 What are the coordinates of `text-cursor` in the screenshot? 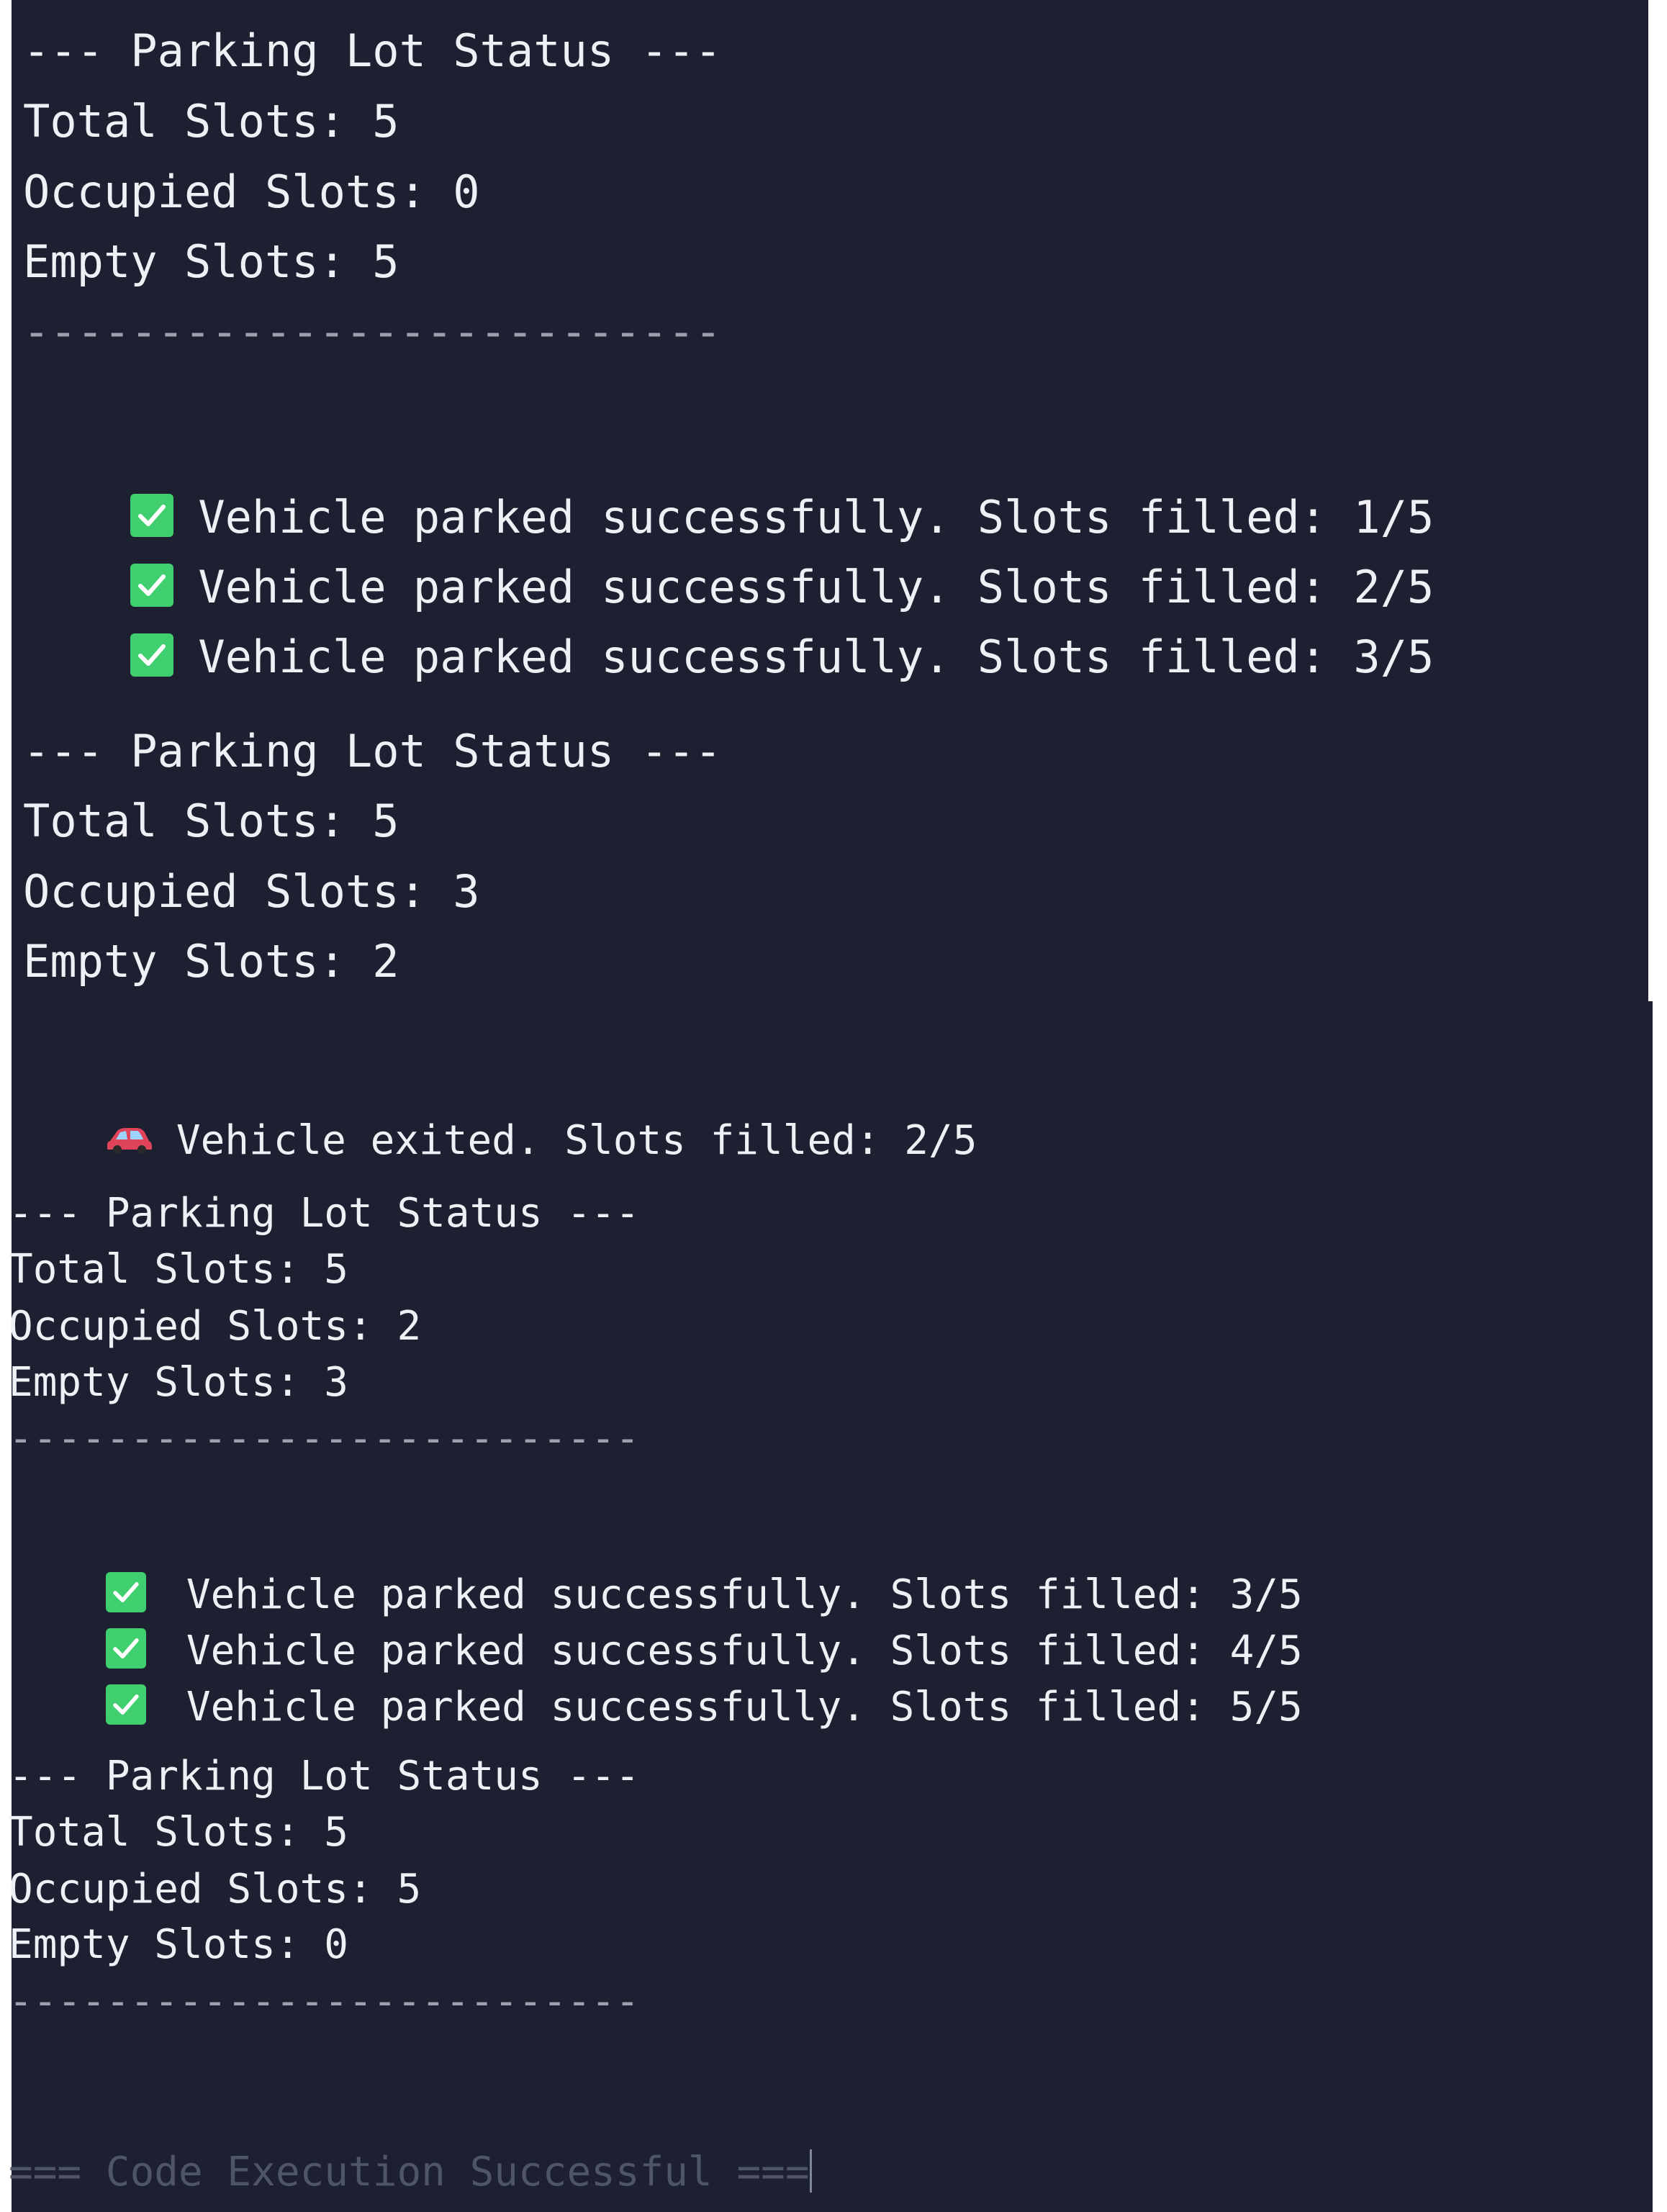 It's located at (811, 2171).